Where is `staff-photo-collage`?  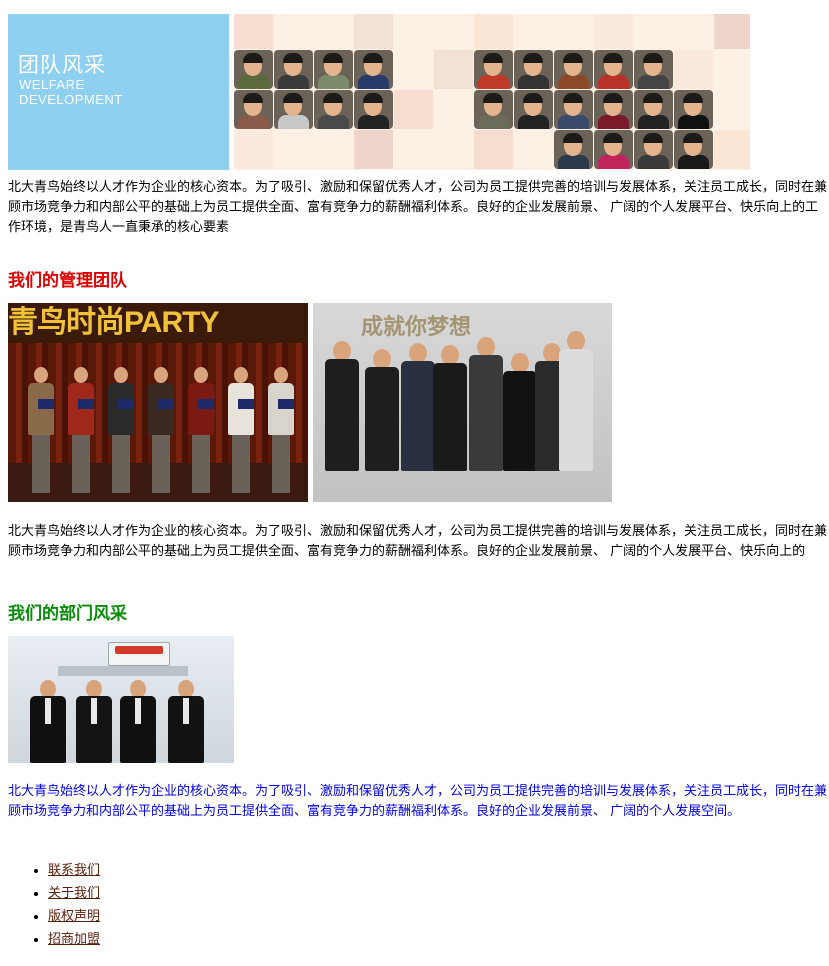 staff-photo-collage is located at coordinates (492, 92).